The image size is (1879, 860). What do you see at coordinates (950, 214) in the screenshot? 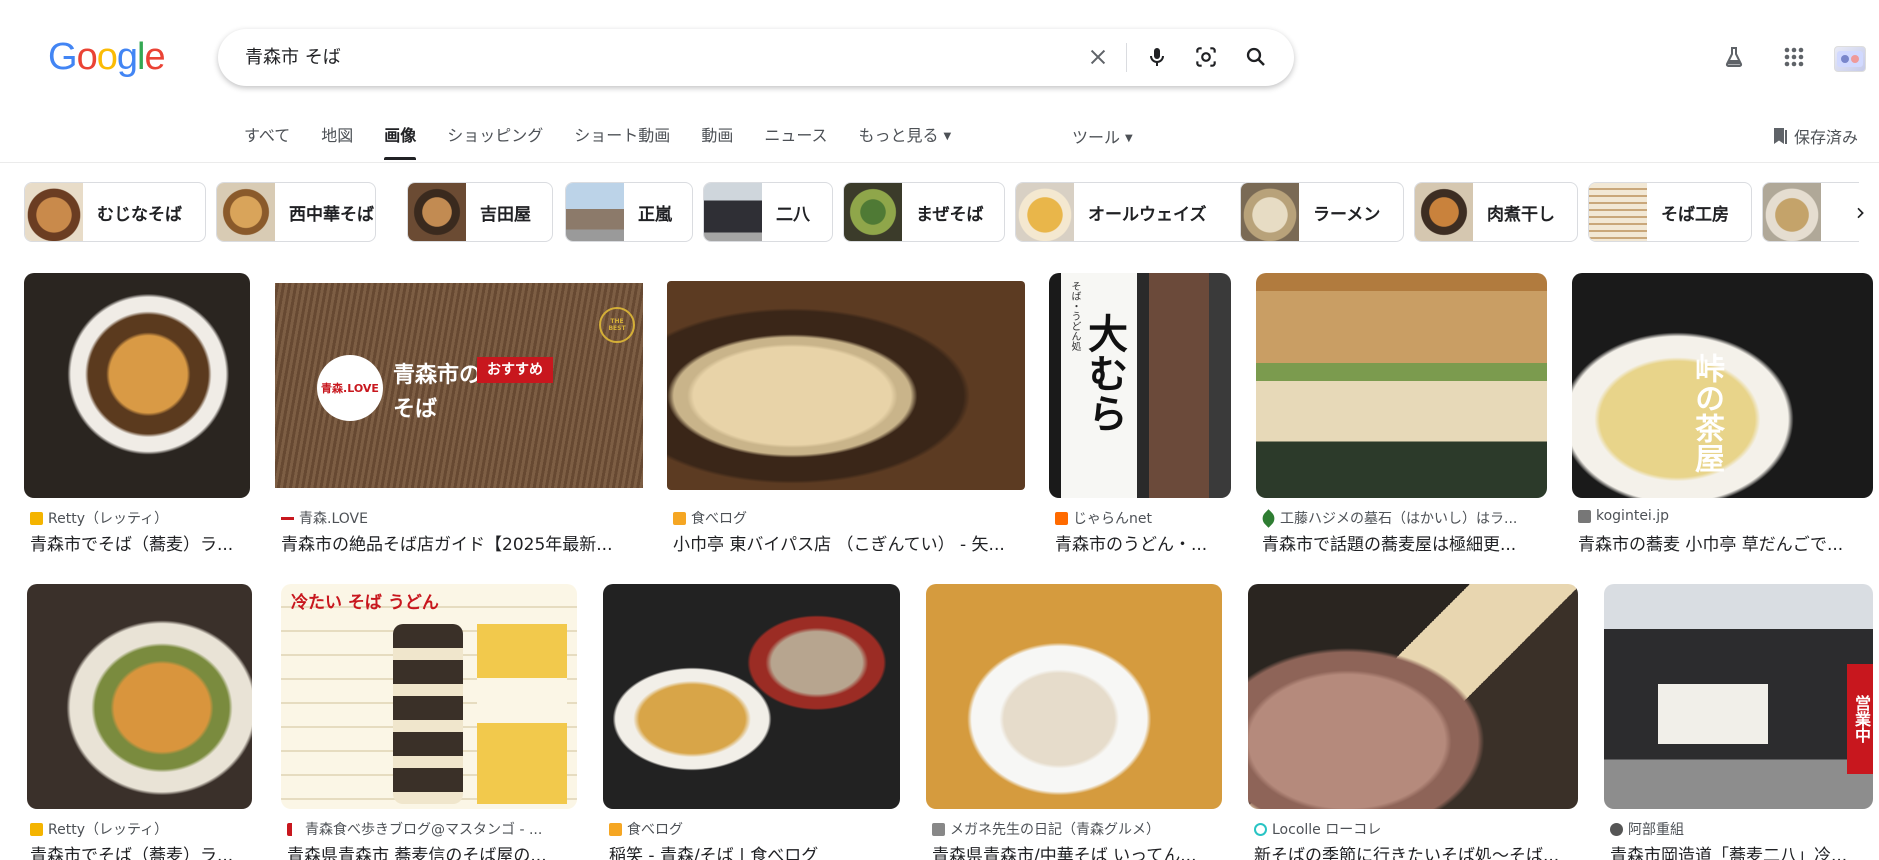
I see `chip-label: まぜそば` at bounding box center [950, 214].